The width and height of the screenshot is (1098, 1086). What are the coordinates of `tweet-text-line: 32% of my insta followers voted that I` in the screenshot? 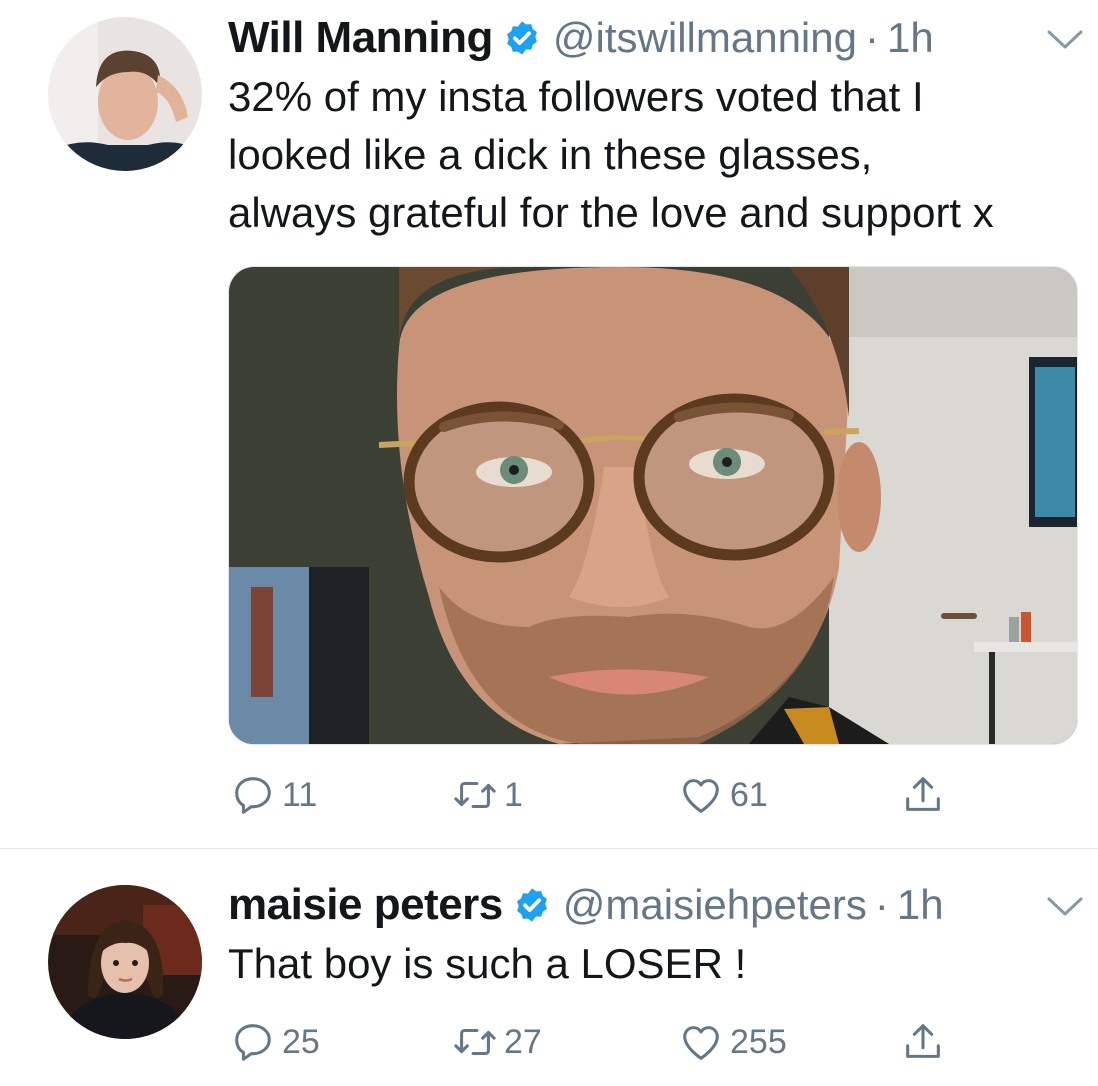 It's located at (576, 96).